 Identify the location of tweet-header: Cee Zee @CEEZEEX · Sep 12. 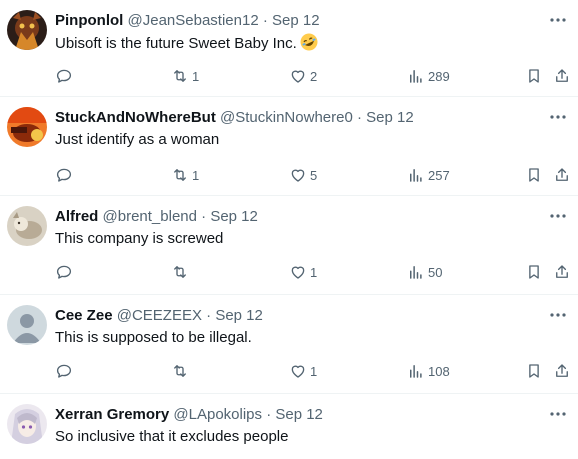
(296, 316).